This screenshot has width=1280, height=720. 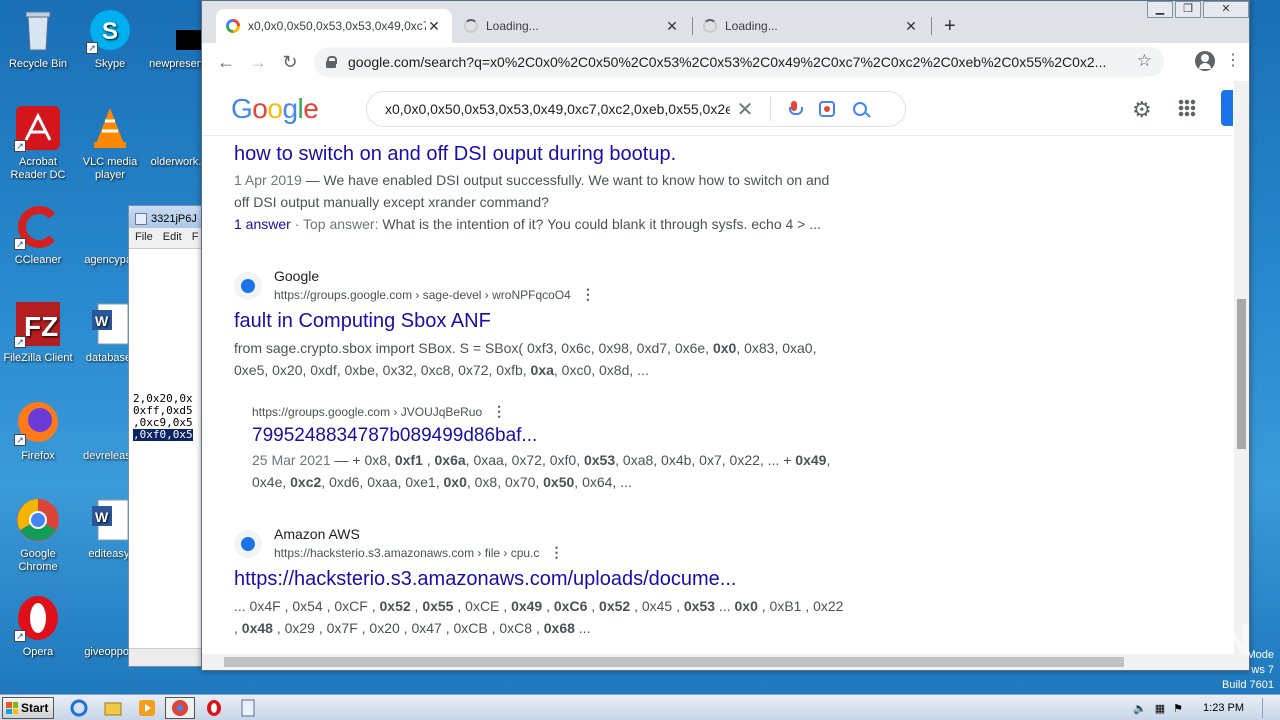 I want to click on desktop-icon-recycle-bin: Recycle Bin, so click(x=38, y=38).